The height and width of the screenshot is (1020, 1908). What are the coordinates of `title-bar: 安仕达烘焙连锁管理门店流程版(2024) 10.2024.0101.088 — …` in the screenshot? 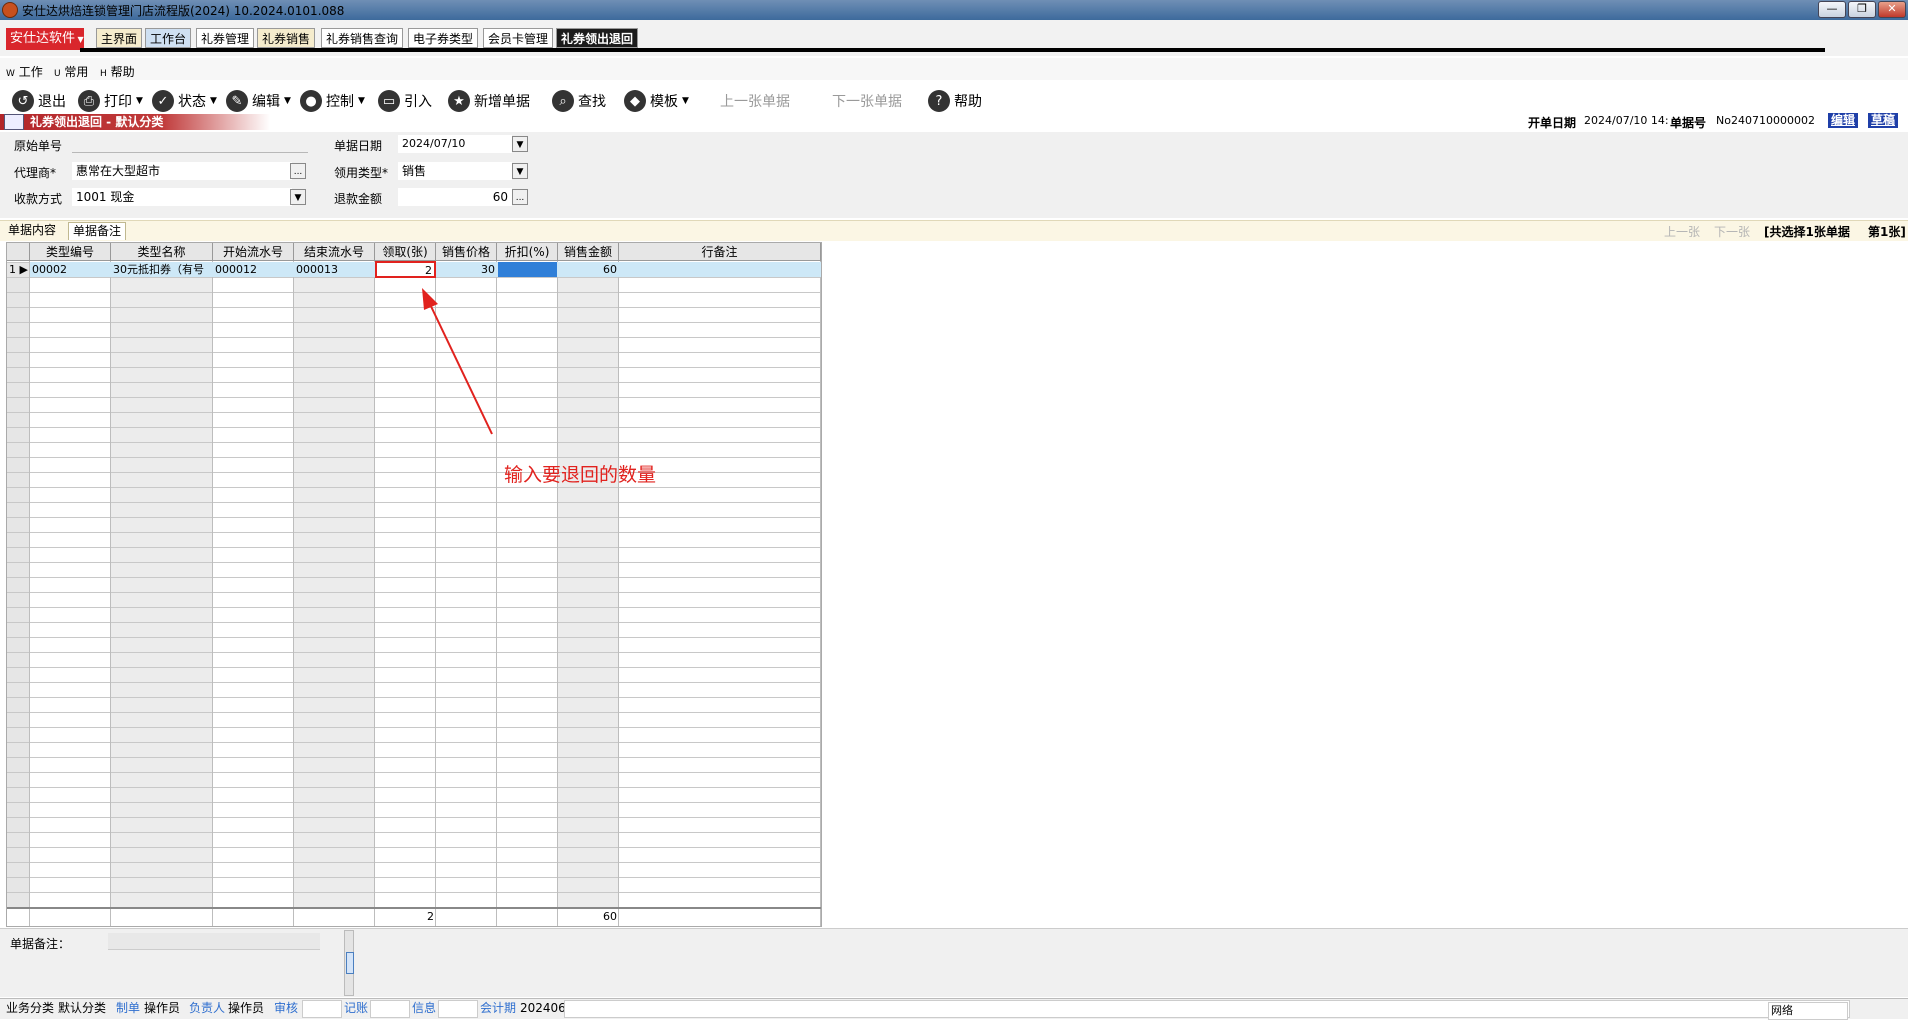 It's located at (954, 10).